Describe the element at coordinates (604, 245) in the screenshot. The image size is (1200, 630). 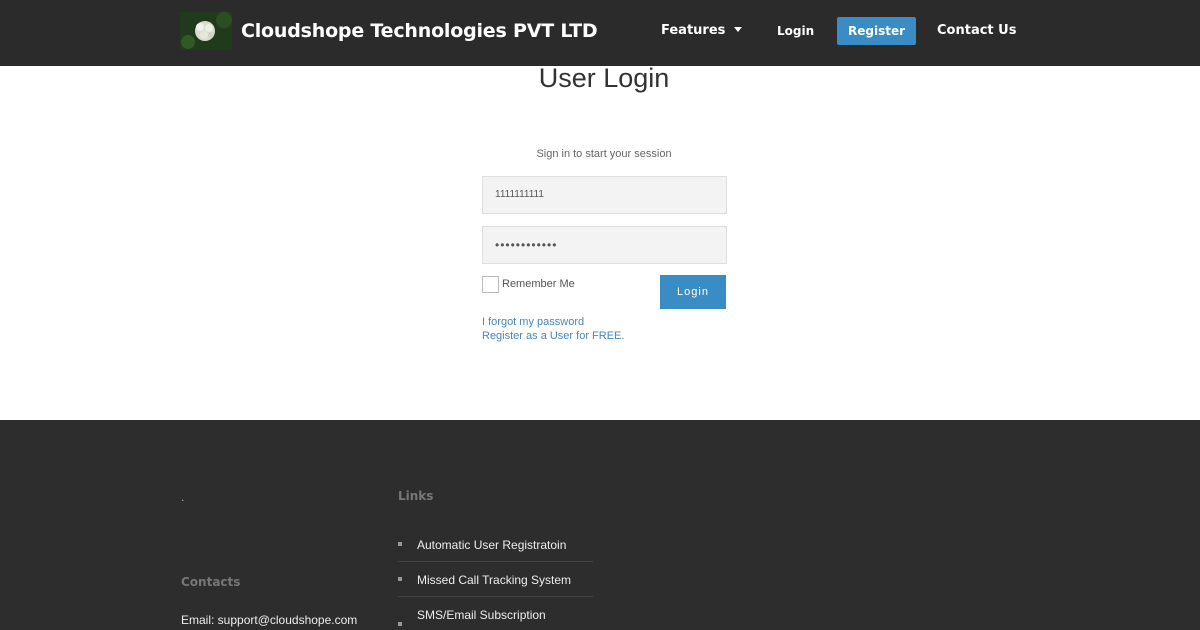
I see `password-input: ••••••••••••` at that location.